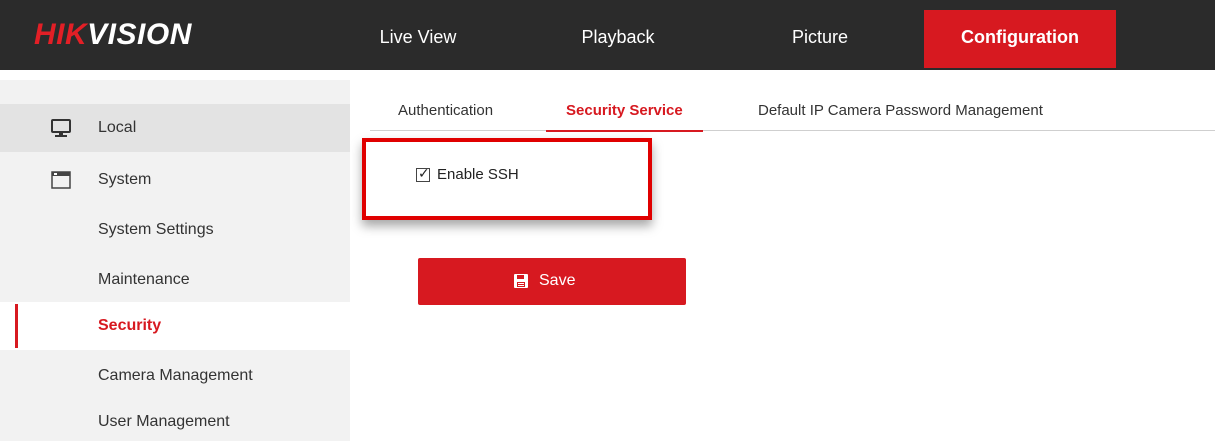 Image resolution: width=1215 pixels, height=446 pixels. I want to click on sidebar-item-system-settings: System Settings, so click(175, 230).